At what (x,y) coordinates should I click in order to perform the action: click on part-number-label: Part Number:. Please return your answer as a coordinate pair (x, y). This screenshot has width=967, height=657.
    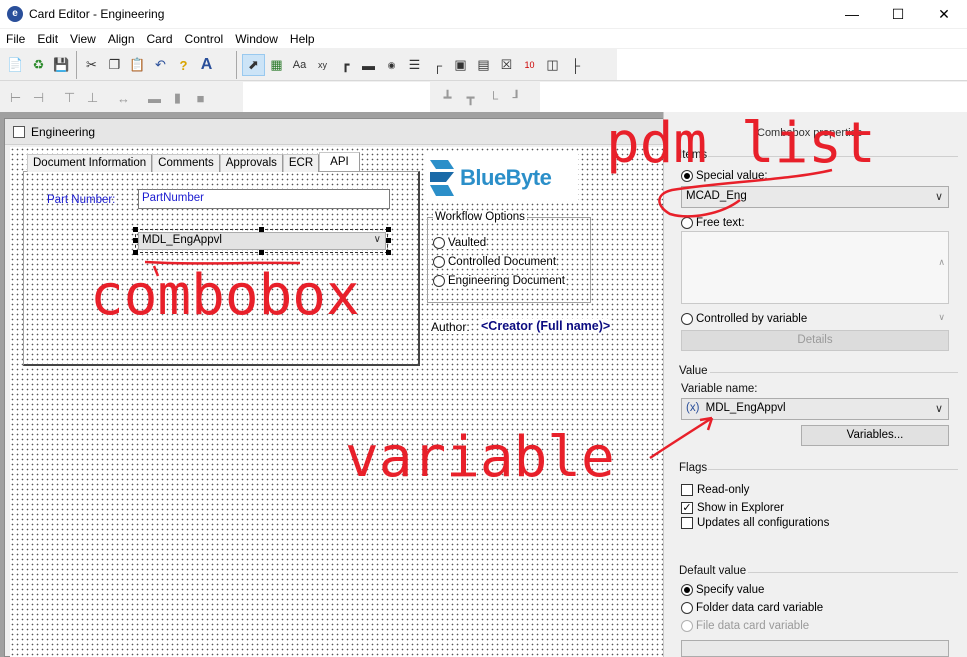
    Looking at the image, I should click on (81, 200).